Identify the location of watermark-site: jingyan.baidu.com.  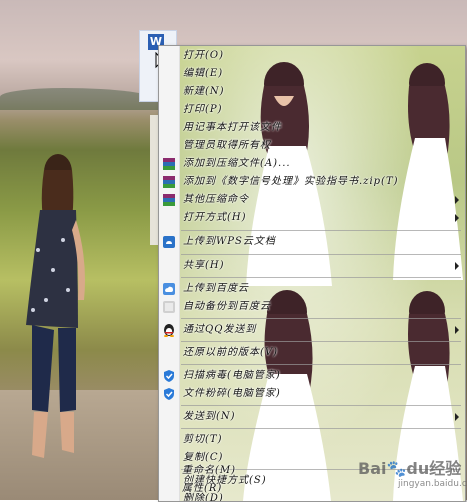
(432, 484).